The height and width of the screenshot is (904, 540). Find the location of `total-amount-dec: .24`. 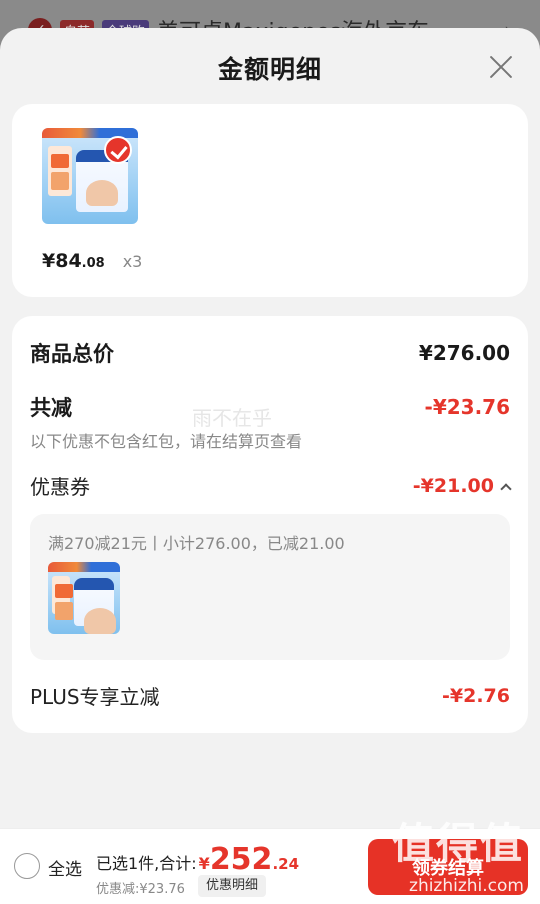

total-amount-dec: .24 is located at coordinates (286, 864).